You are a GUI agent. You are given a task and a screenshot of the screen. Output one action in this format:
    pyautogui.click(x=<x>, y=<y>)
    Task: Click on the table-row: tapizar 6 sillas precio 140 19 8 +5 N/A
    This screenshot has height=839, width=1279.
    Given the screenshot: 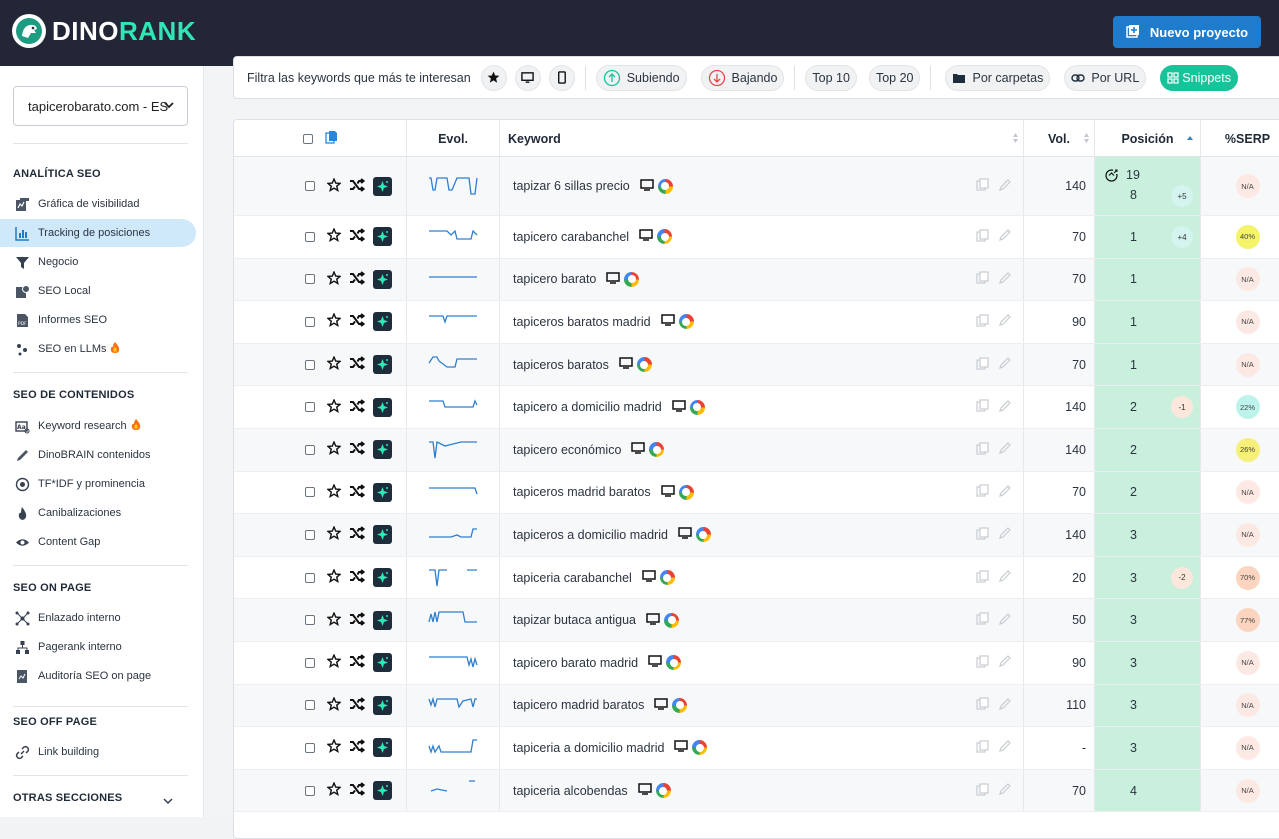 What is the action you would take?
    pyautogui.click(x=756, y=186)
    